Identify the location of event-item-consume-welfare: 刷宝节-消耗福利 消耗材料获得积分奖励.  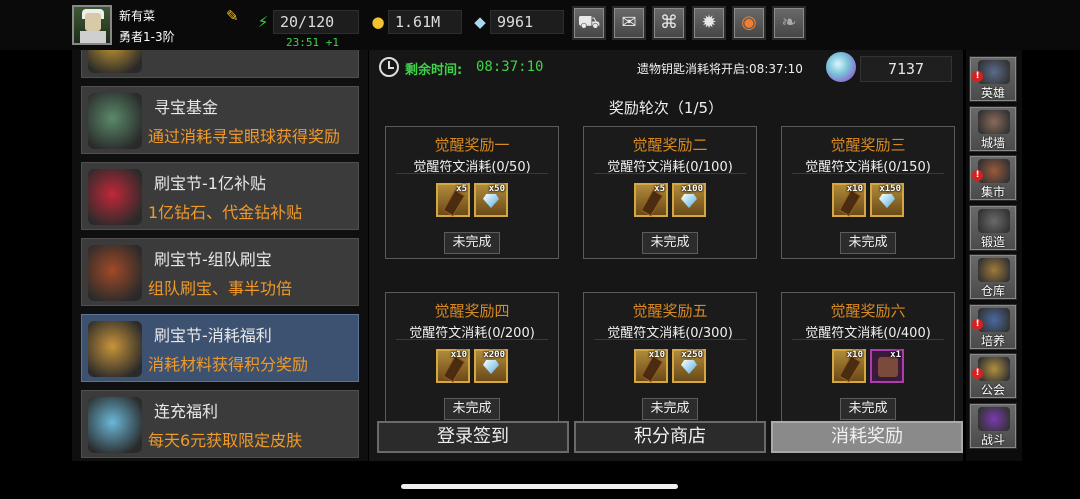
(220, 348).